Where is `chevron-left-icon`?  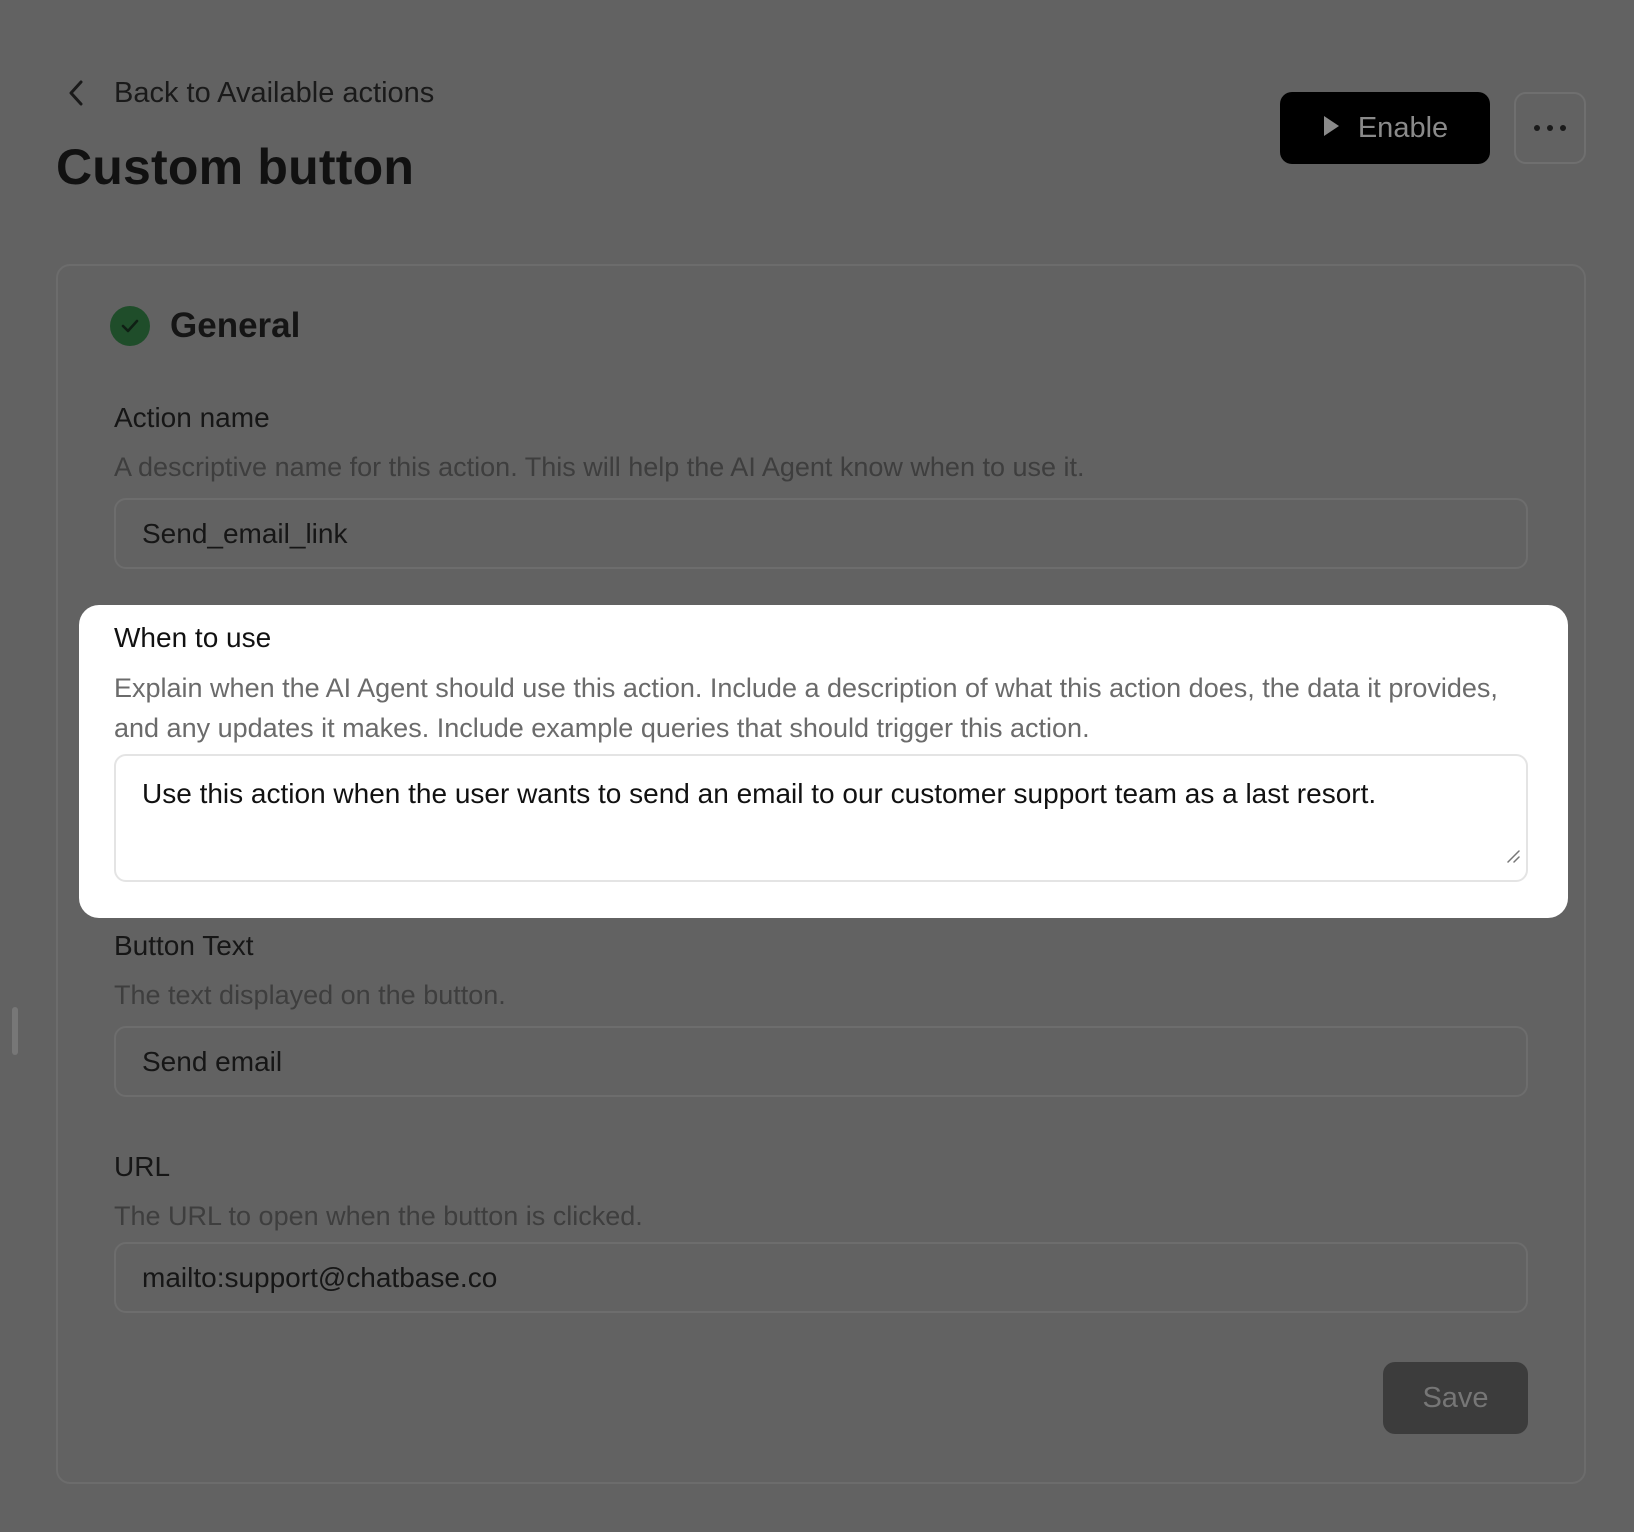 chevron-left-icon is located at coordinates (76, 93).